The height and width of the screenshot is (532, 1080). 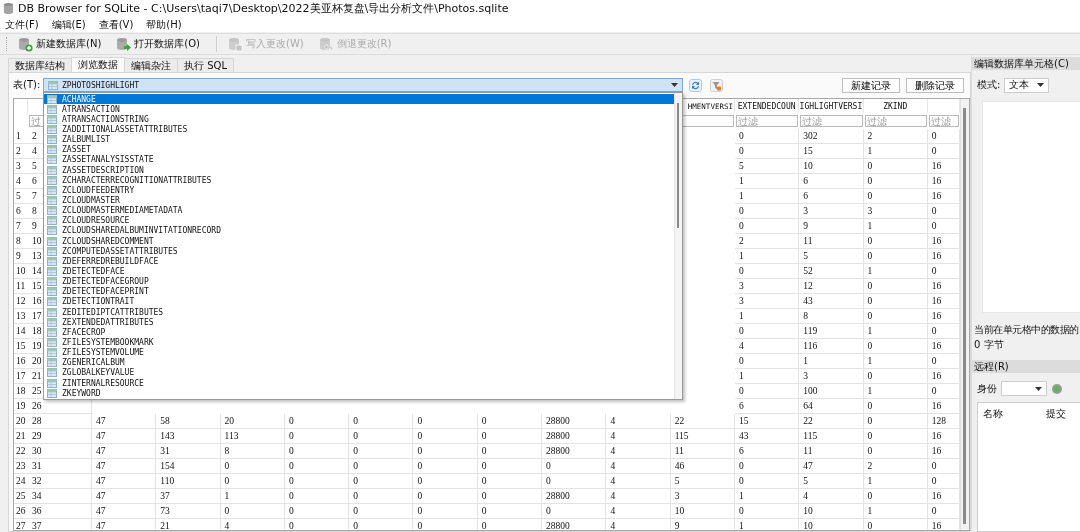 I want to click on window-title: DB Browser for SQLite - C:\Users\taqi7\Desktop\2022美亚杯复盘\导出分析文件\Photos.sqlite, so click(x=263, y=8).